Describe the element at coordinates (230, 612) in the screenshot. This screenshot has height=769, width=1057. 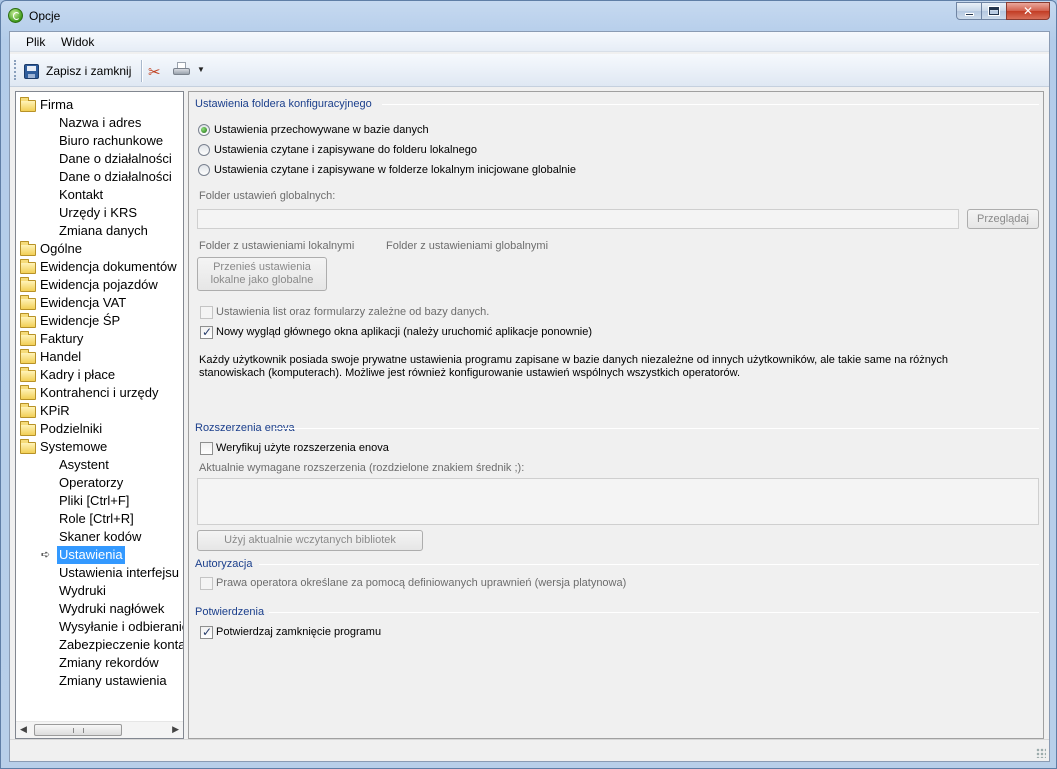
I see `group-confirmations-title: Potwierdzenia` at that location.